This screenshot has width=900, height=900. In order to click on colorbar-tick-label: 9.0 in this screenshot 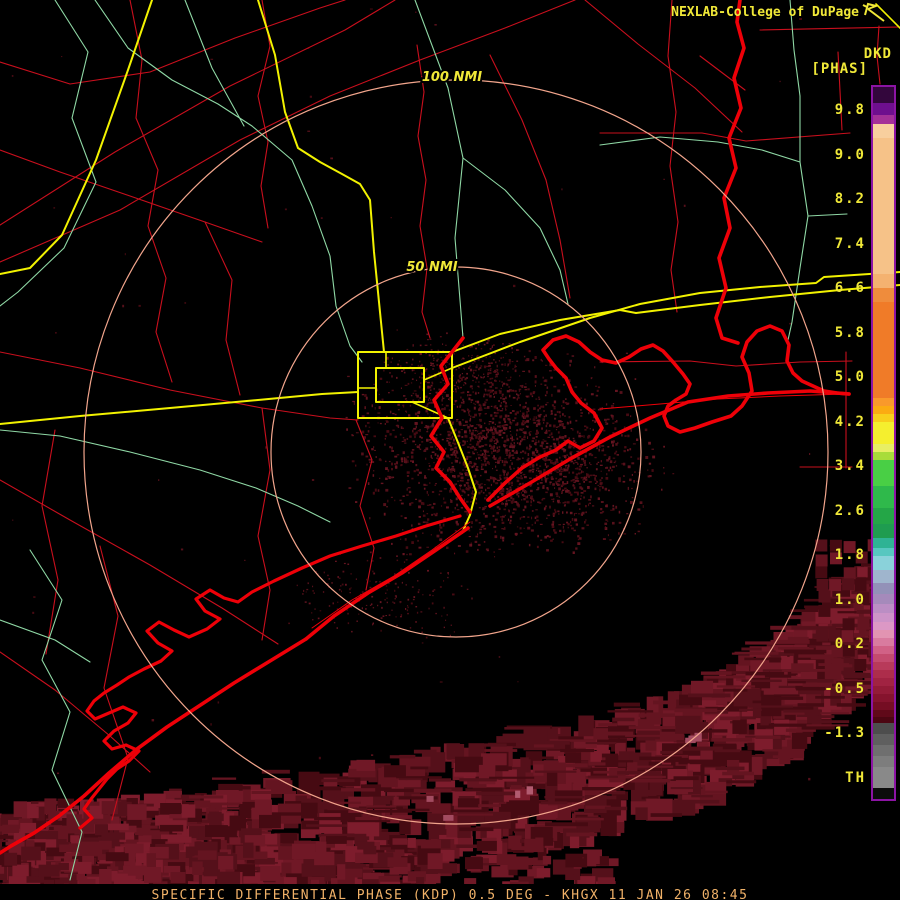, I will do `click(850, 154)`.